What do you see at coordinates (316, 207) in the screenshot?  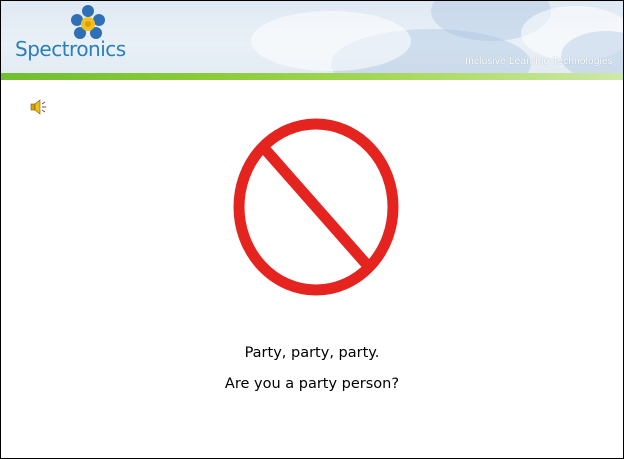 I see `prohibition-sign-icon` at bounding box center [316, 207].